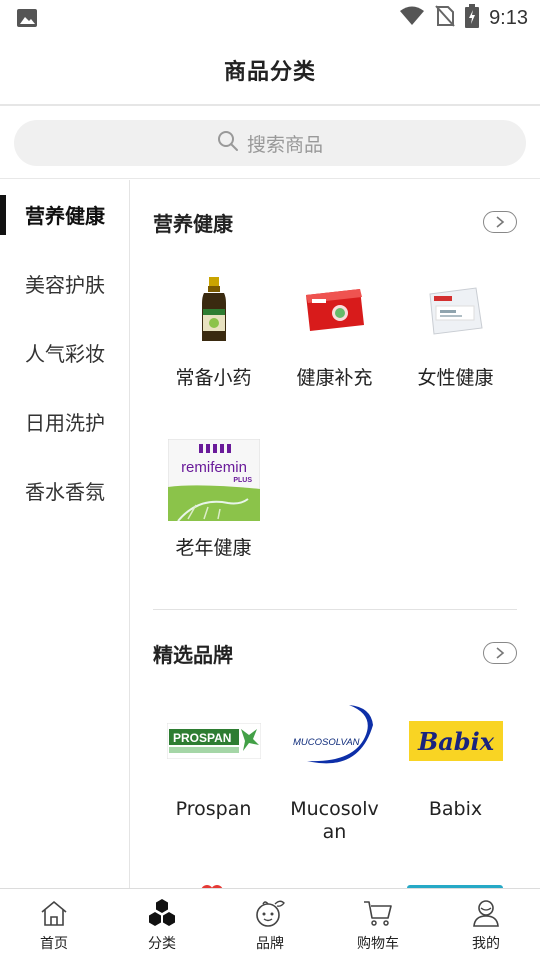 The image size is (540, 960). I want to click on nav-home: 首页, so click(54, 924).